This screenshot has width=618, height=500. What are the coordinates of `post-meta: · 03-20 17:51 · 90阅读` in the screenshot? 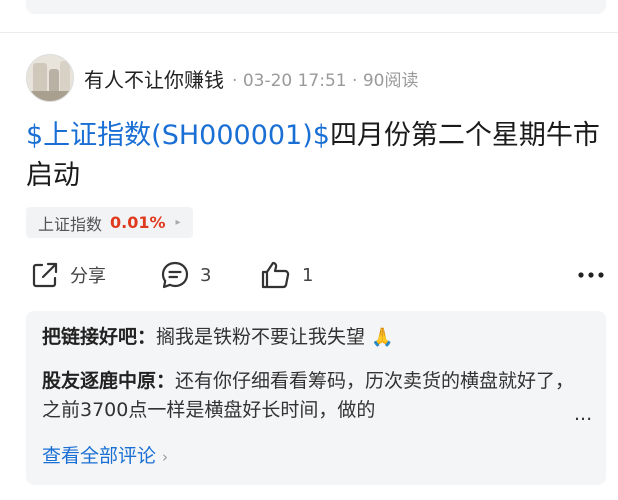 It's located at (325, 78).